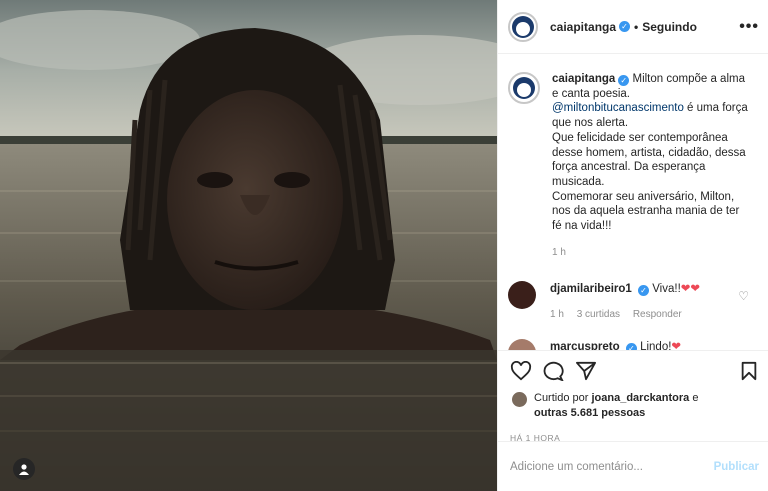  Describe the element at coordinates (586, 373) in the screenshot. I see `share-icon` at that location.